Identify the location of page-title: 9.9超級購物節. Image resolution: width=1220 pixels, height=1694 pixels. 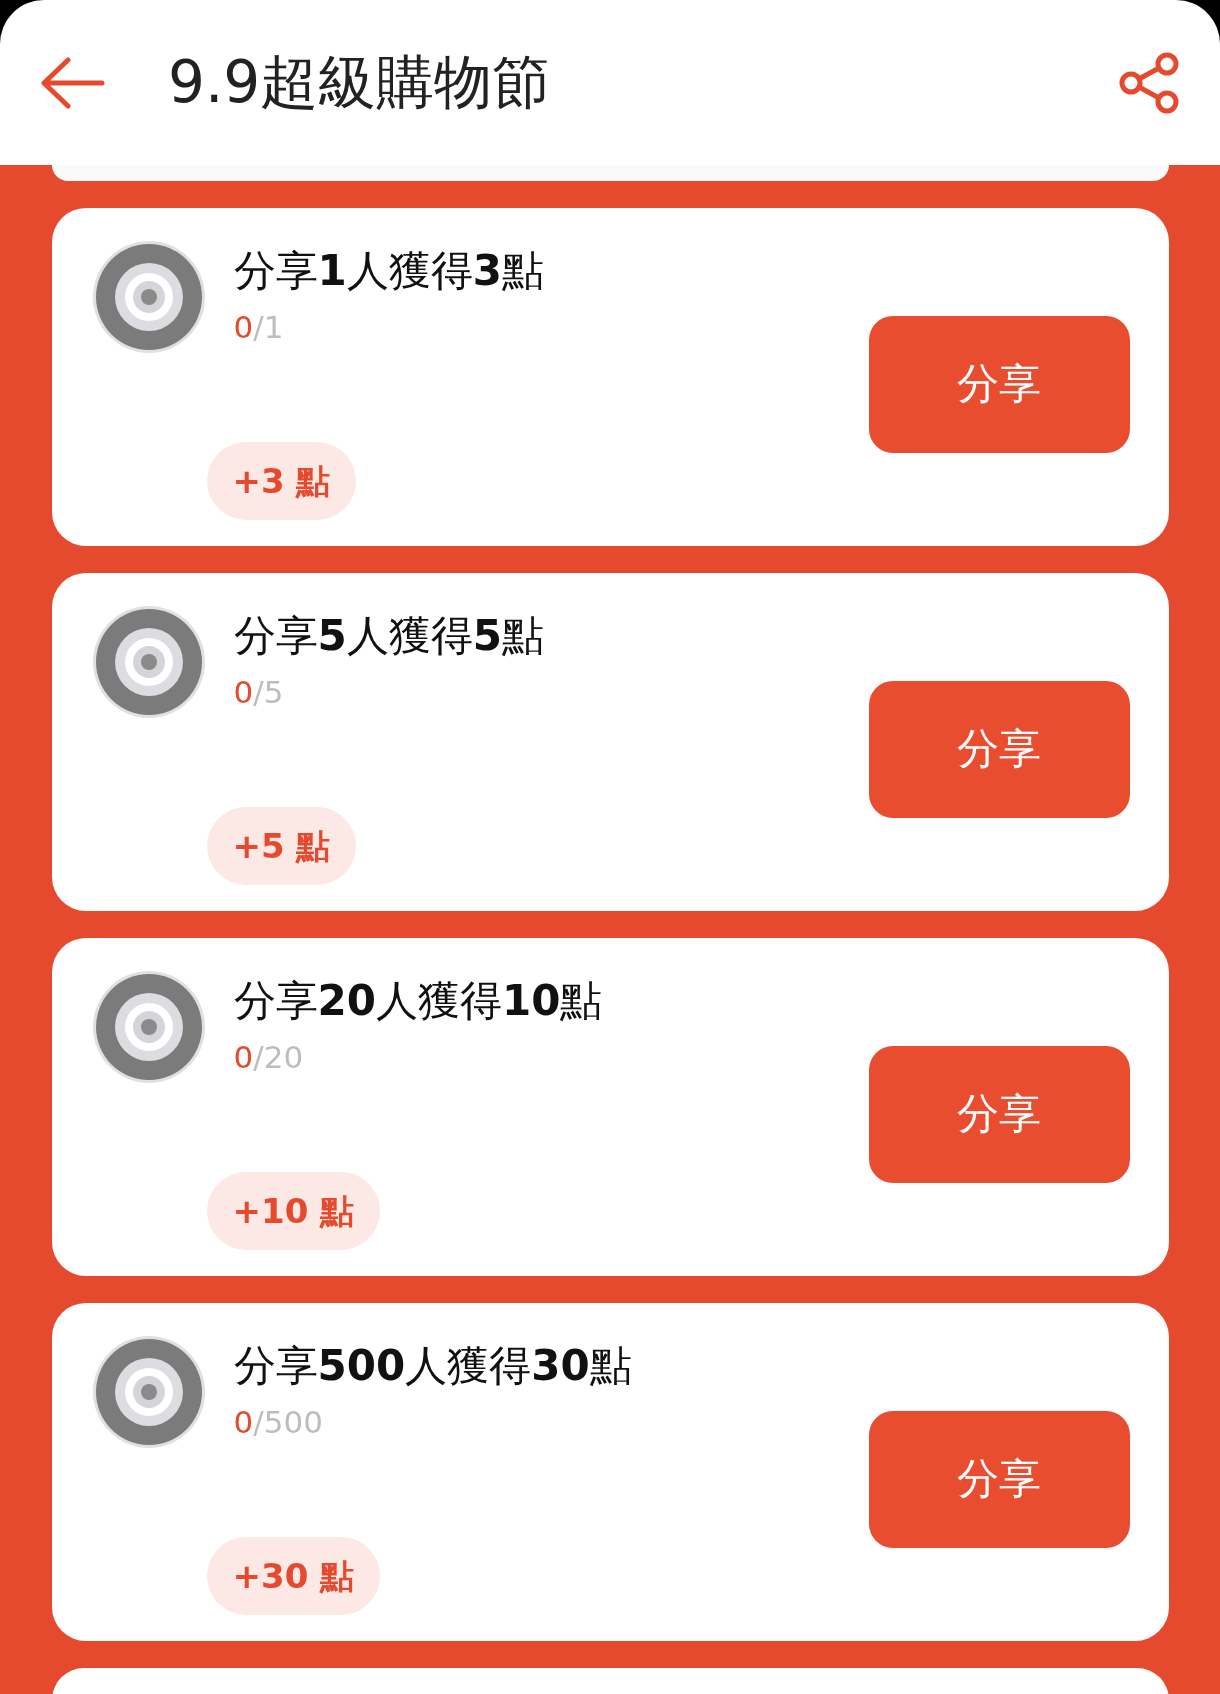
(360, 82).